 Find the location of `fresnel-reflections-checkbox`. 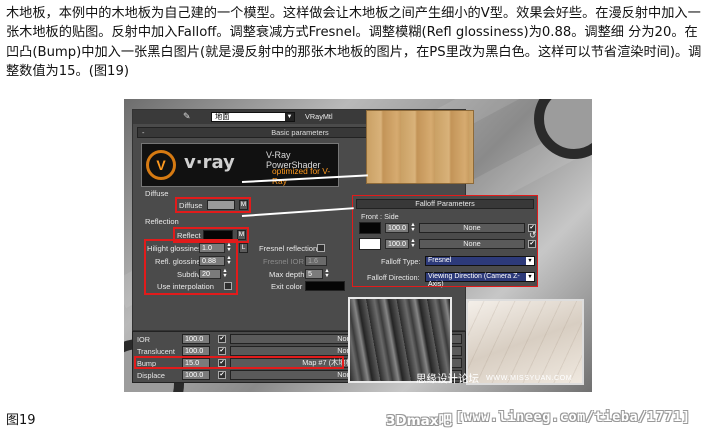

fresnel-reflections-checkbox is located at coordinates (321, 248).